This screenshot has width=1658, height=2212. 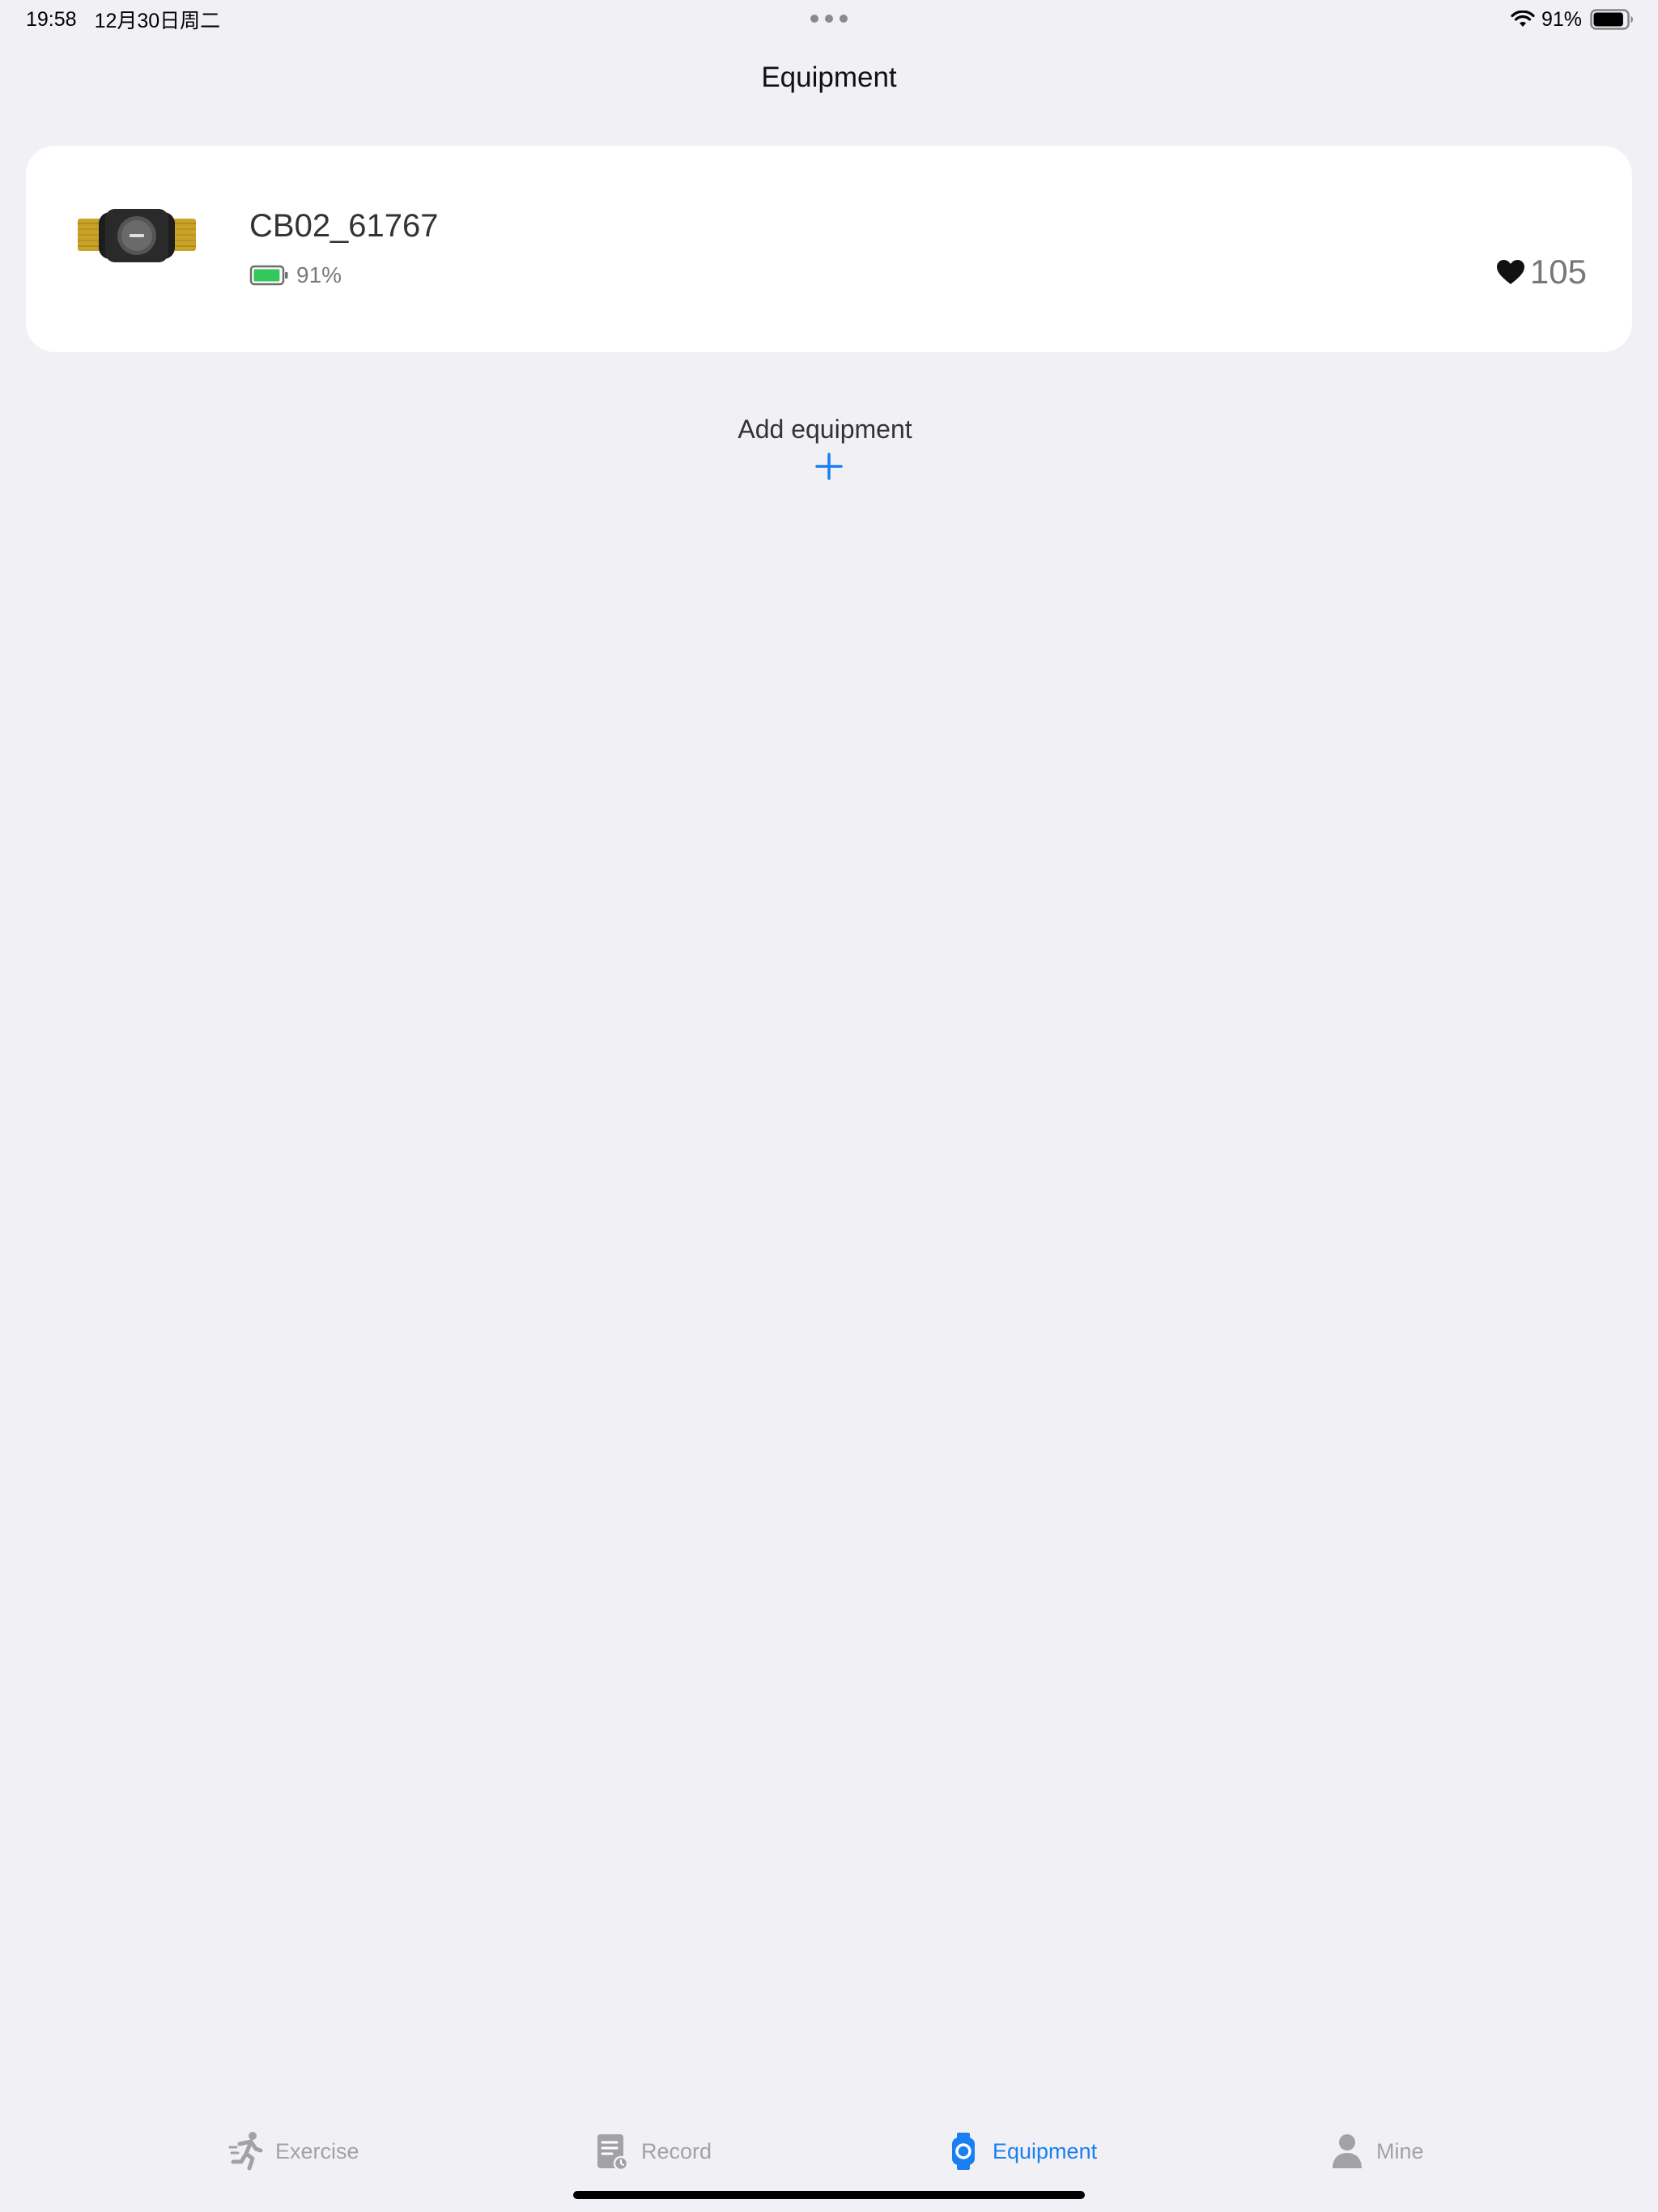 I want to click on tab-exercise-label: Exercise, so click(x=317, y=2150).